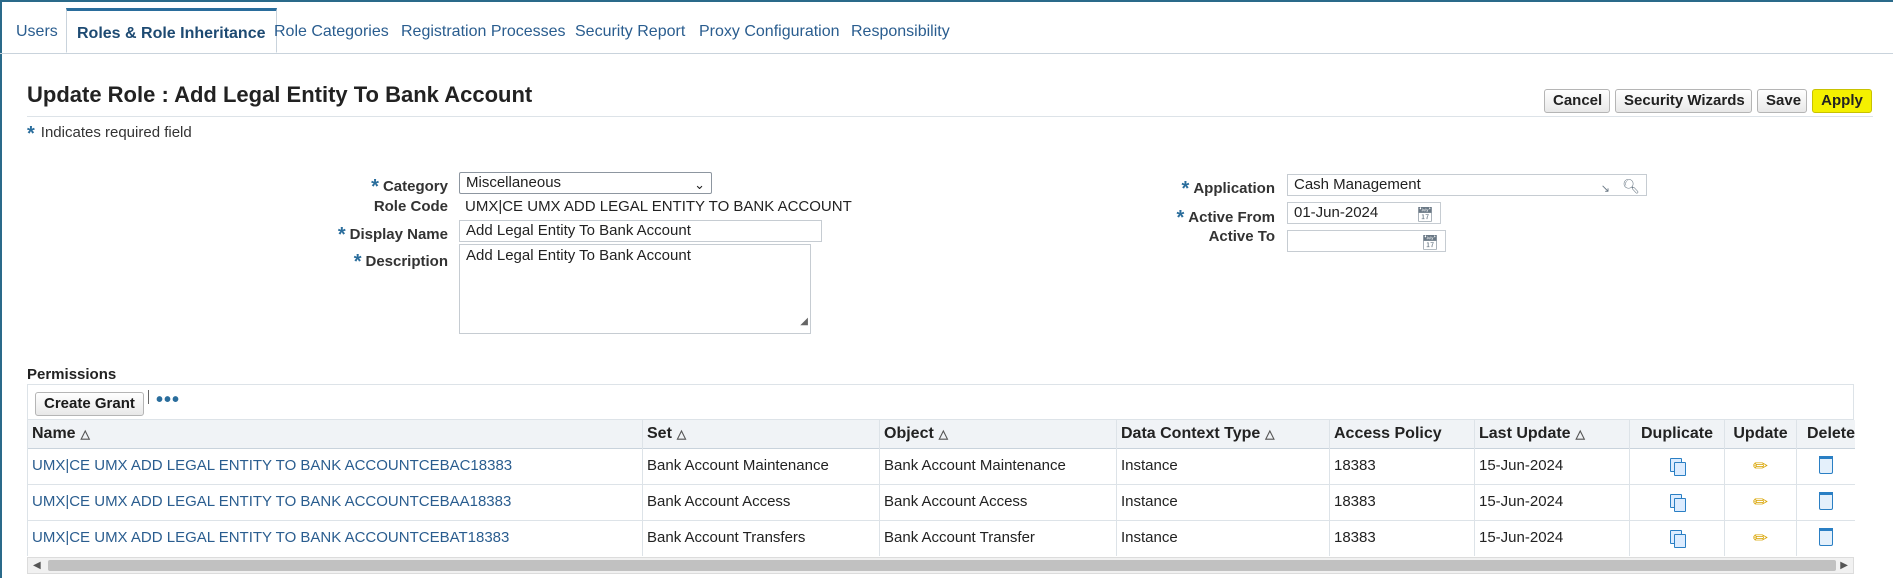 Image resolution: width=1893 pixels, height=578 pixels. What do you see at coordinates (1223, 434) in the screenshot?
I see `column-header-data-context-type: Data Context Type △` at bounding box center [1223, 434].